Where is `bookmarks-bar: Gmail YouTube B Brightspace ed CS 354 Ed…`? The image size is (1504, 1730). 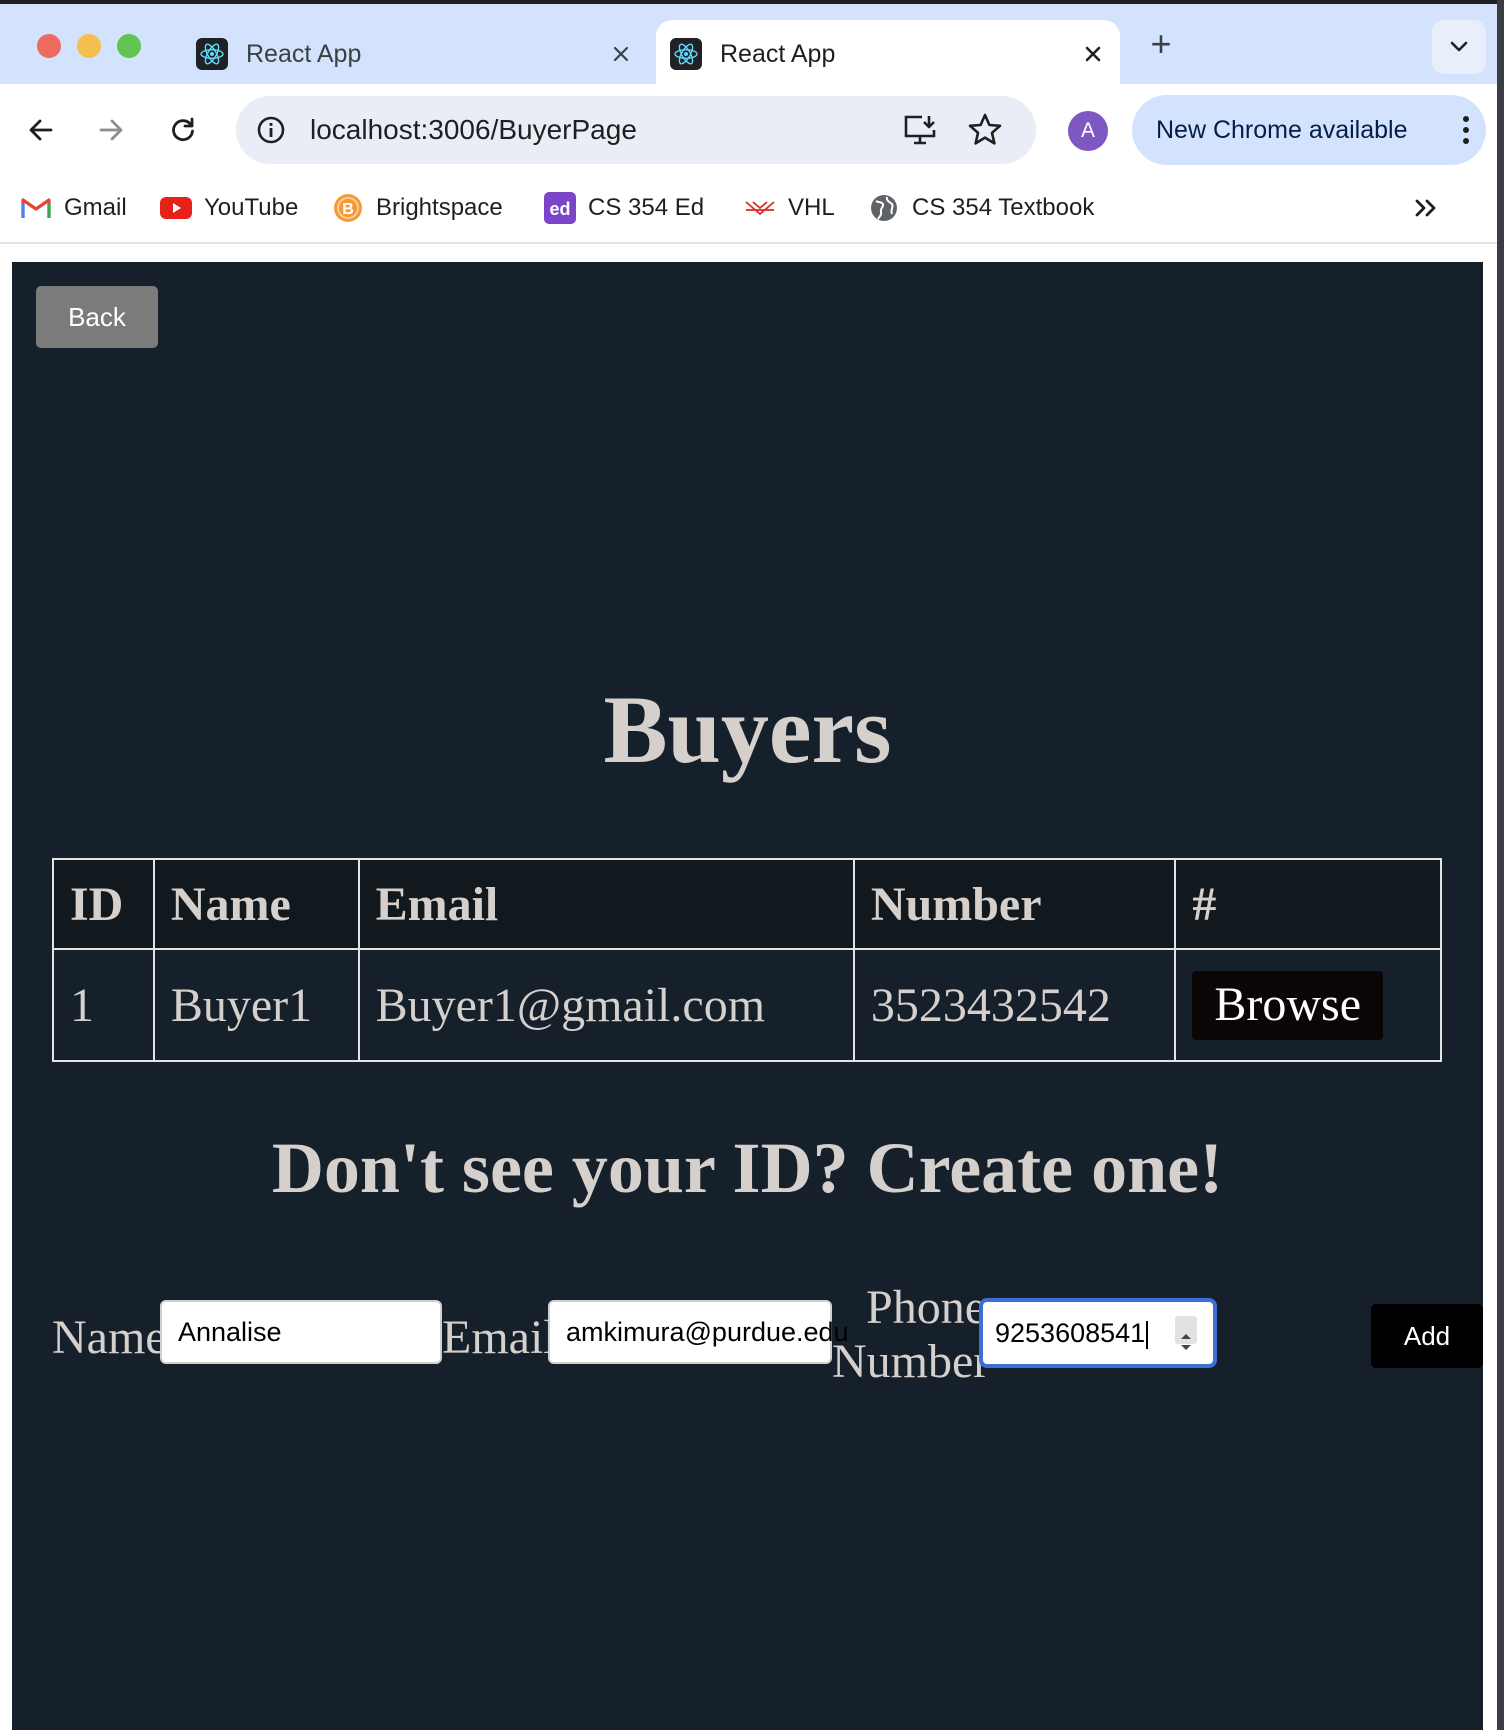 bookmarks-bar: Gmail YouTube B Brightspace ed CS 354 Ed… is located at coordinates (748, 210).